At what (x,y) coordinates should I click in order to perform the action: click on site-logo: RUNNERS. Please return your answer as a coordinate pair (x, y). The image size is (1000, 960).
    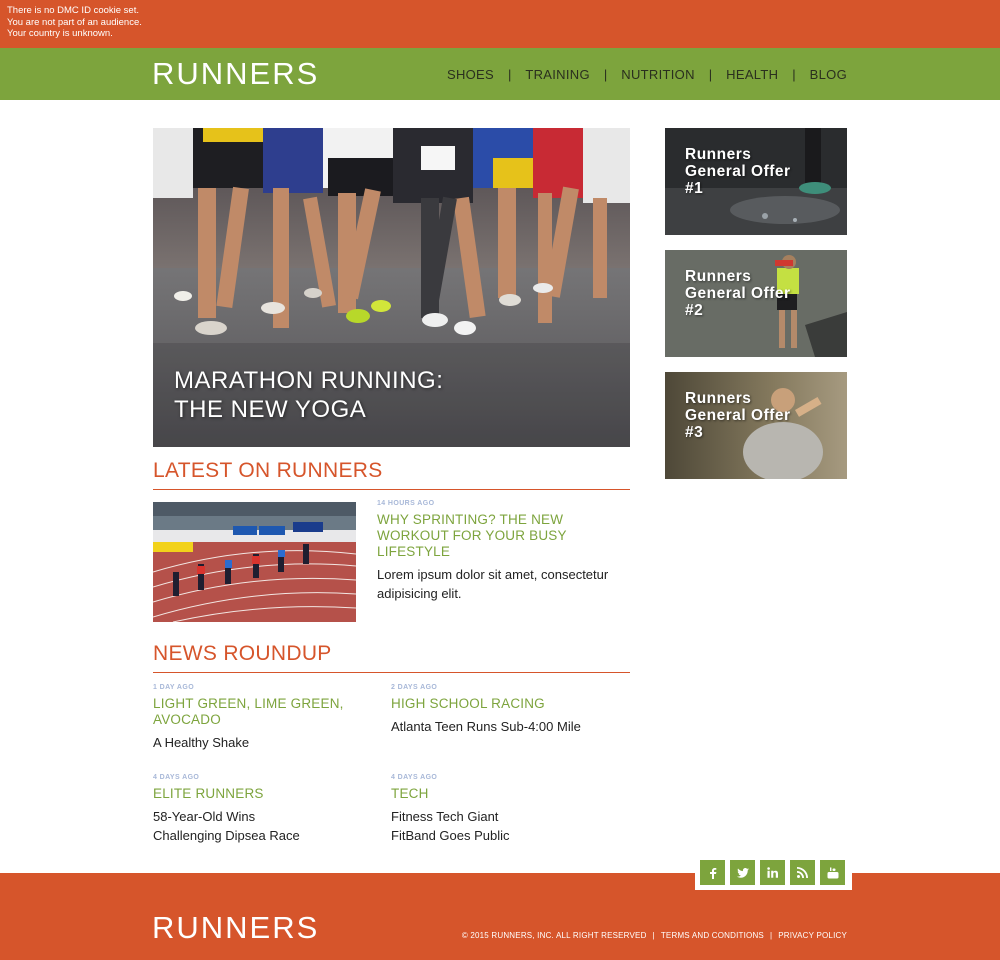
    Looking at the image, I should click on (235, 74).